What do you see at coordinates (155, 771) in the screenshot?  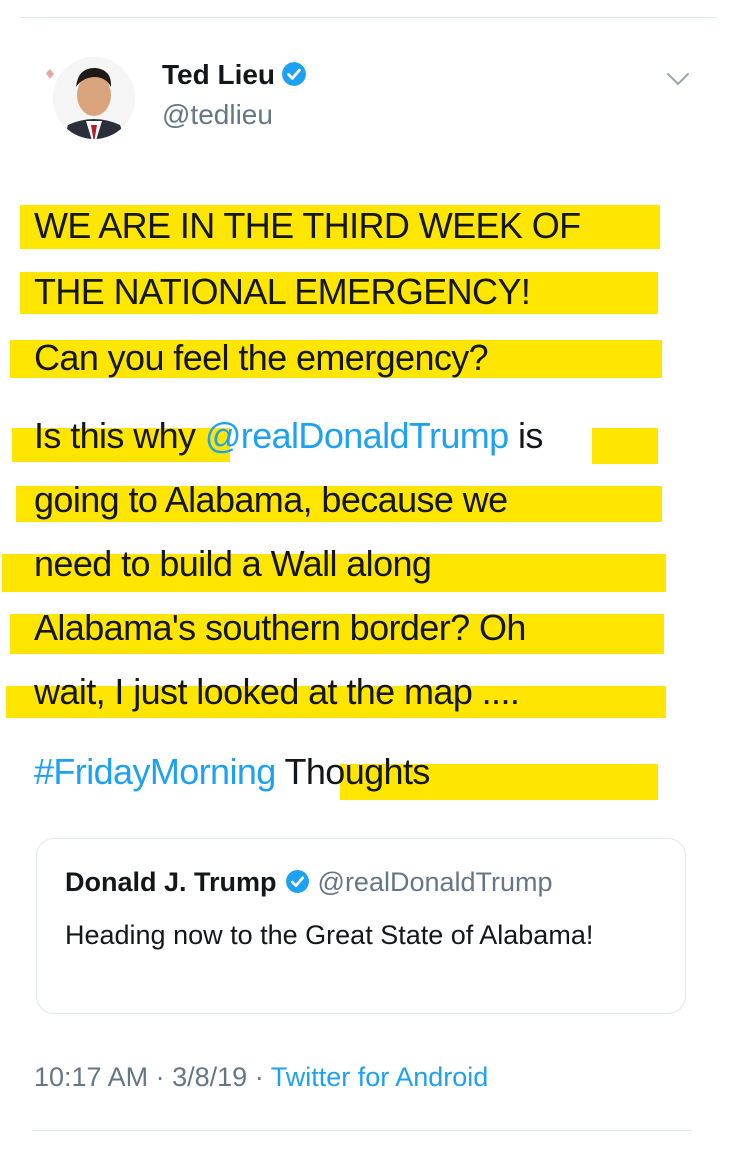 I see `hashtag-link: #FridayMorning` at bounding box center [155, 771].